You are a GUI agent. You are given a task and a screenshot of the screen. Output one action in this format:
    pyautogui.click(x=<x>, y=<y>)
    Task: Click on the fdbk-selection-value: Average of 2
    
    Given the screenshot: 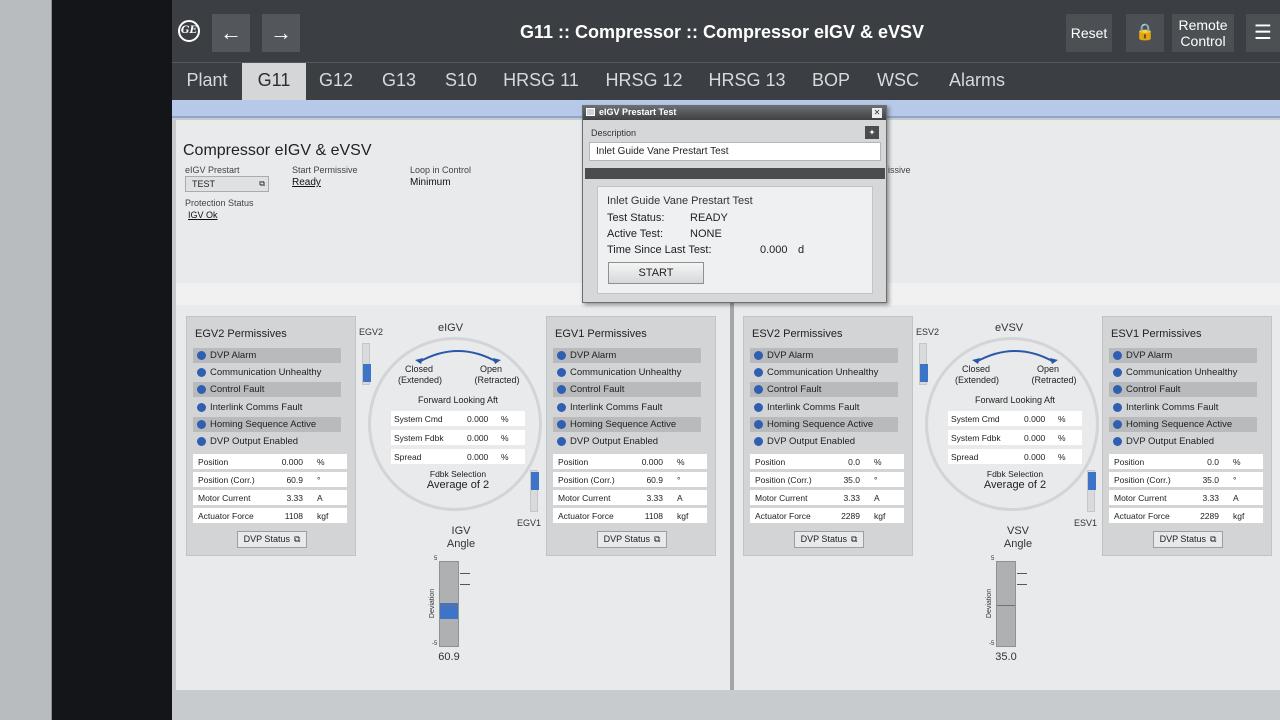 What is the action you would take?
    pyautogui.click(x=1015, y=485)
    